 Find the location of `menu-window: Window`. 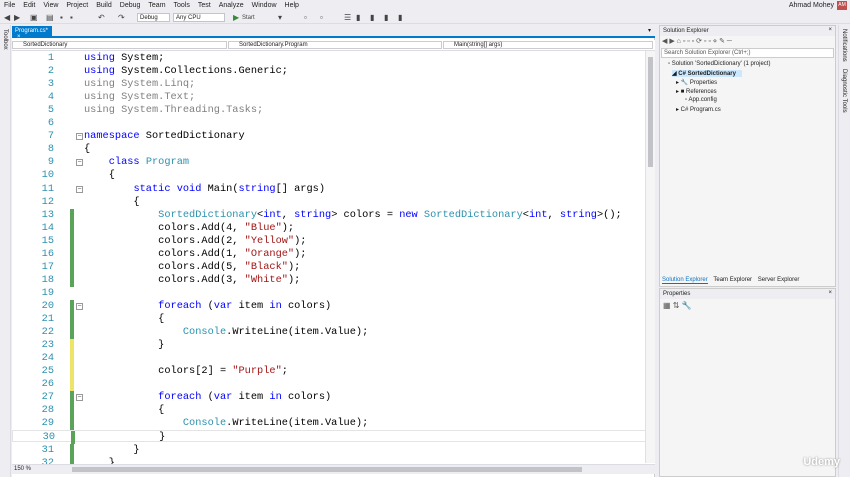

menu-window: Window is located at coordinates (264, 4).